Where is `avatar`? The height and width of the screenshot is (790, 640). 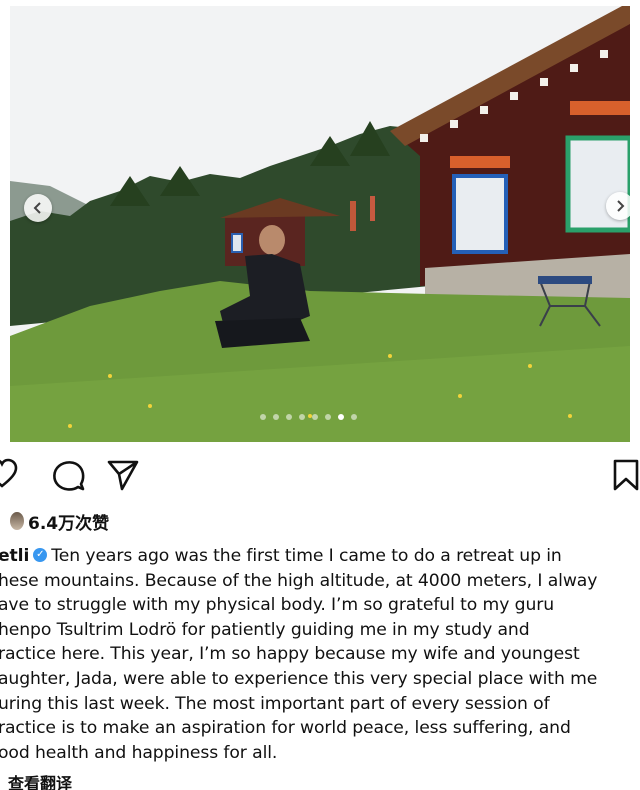
avatar is located at coordinates (17, 521).